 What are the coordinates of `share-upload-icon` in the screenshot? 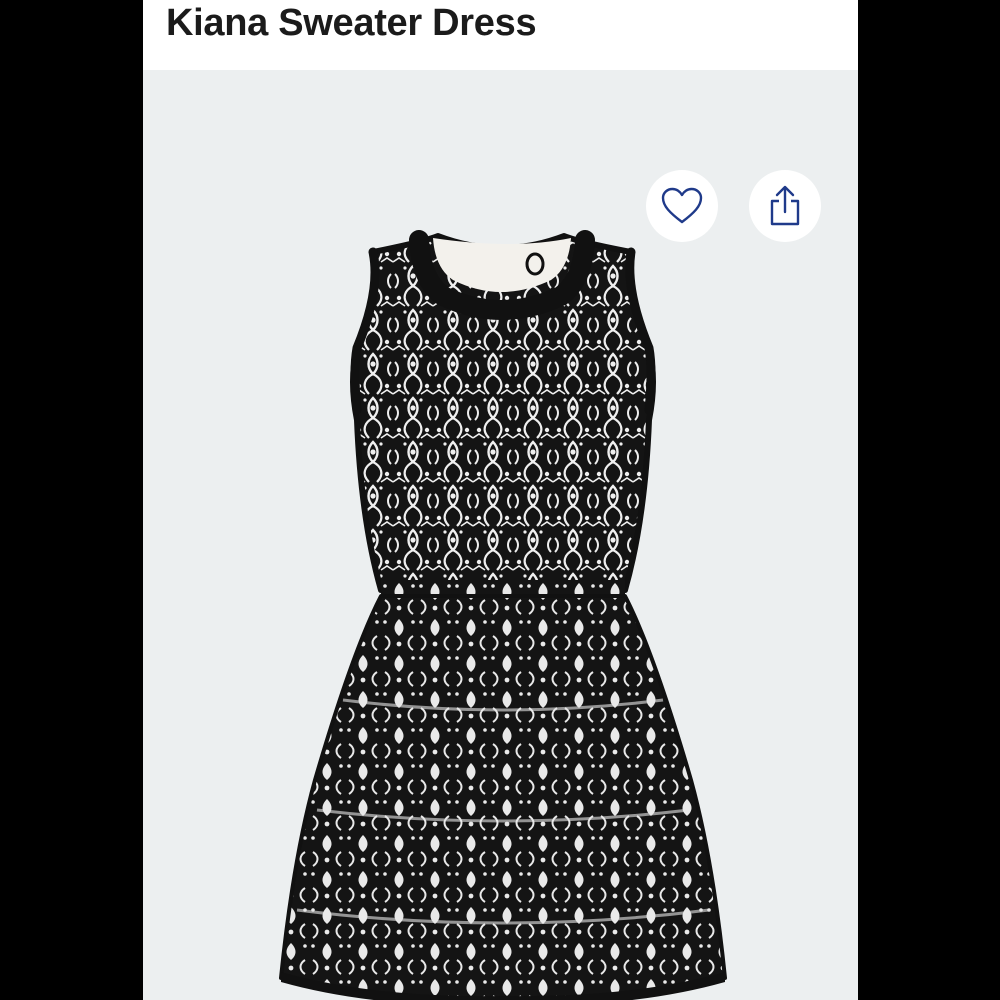 It's located at (785, 205).